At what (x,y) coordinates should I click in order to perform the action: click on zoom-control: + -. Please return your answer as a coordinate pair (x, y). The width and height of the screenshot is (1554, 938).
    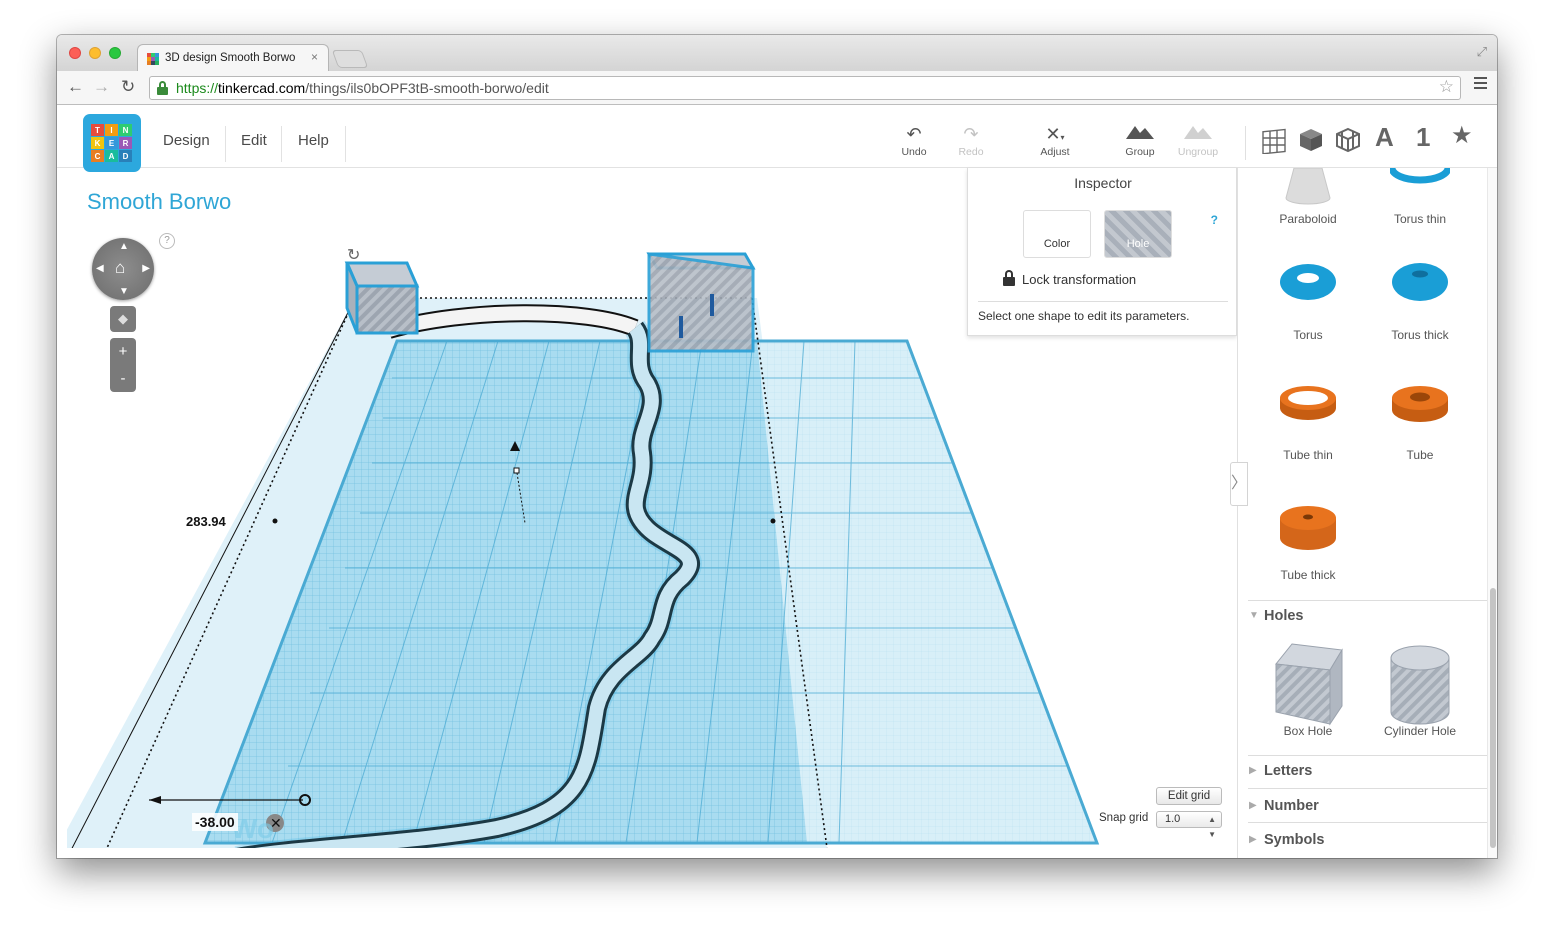
    Looking at the image, I should click on (123, 365).